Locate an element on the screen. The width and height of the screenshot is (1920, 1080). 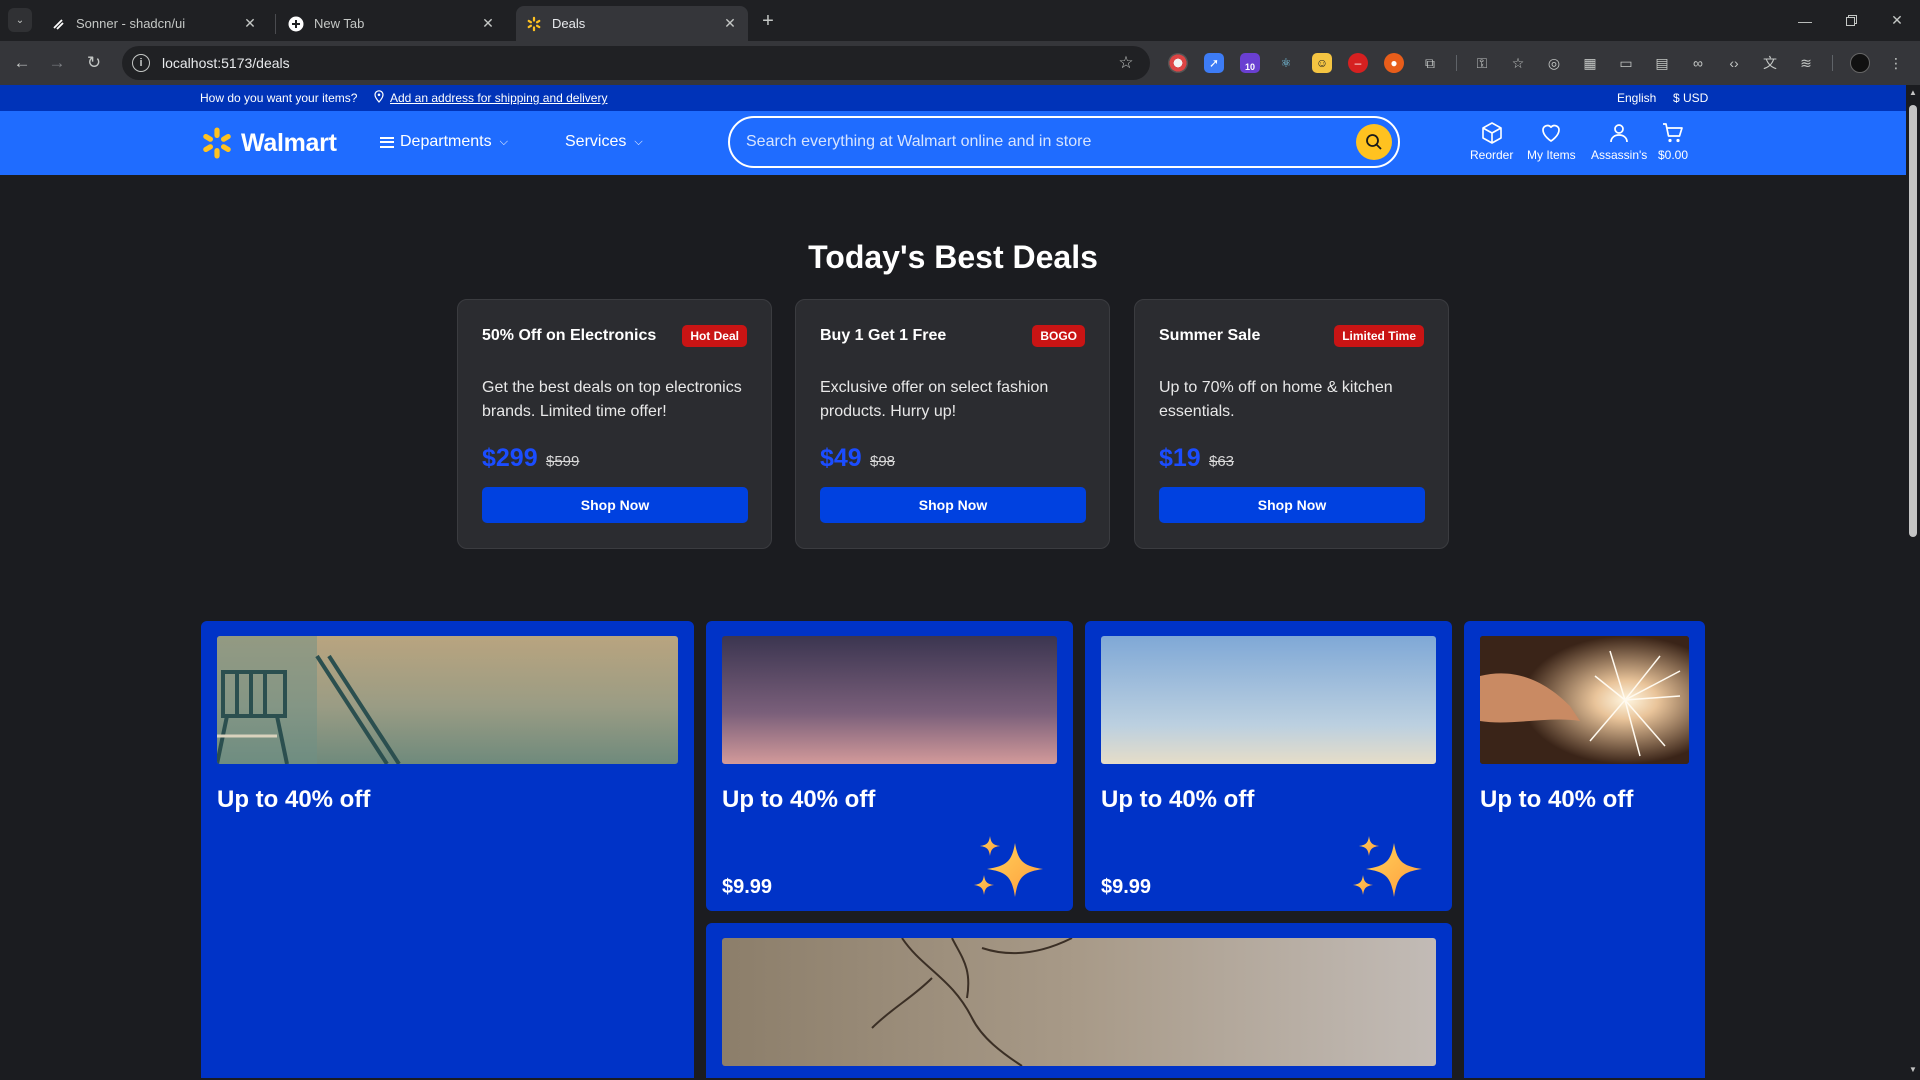
tab-title: Sonner - shadcn/ui is located at coordinates (131, 23).